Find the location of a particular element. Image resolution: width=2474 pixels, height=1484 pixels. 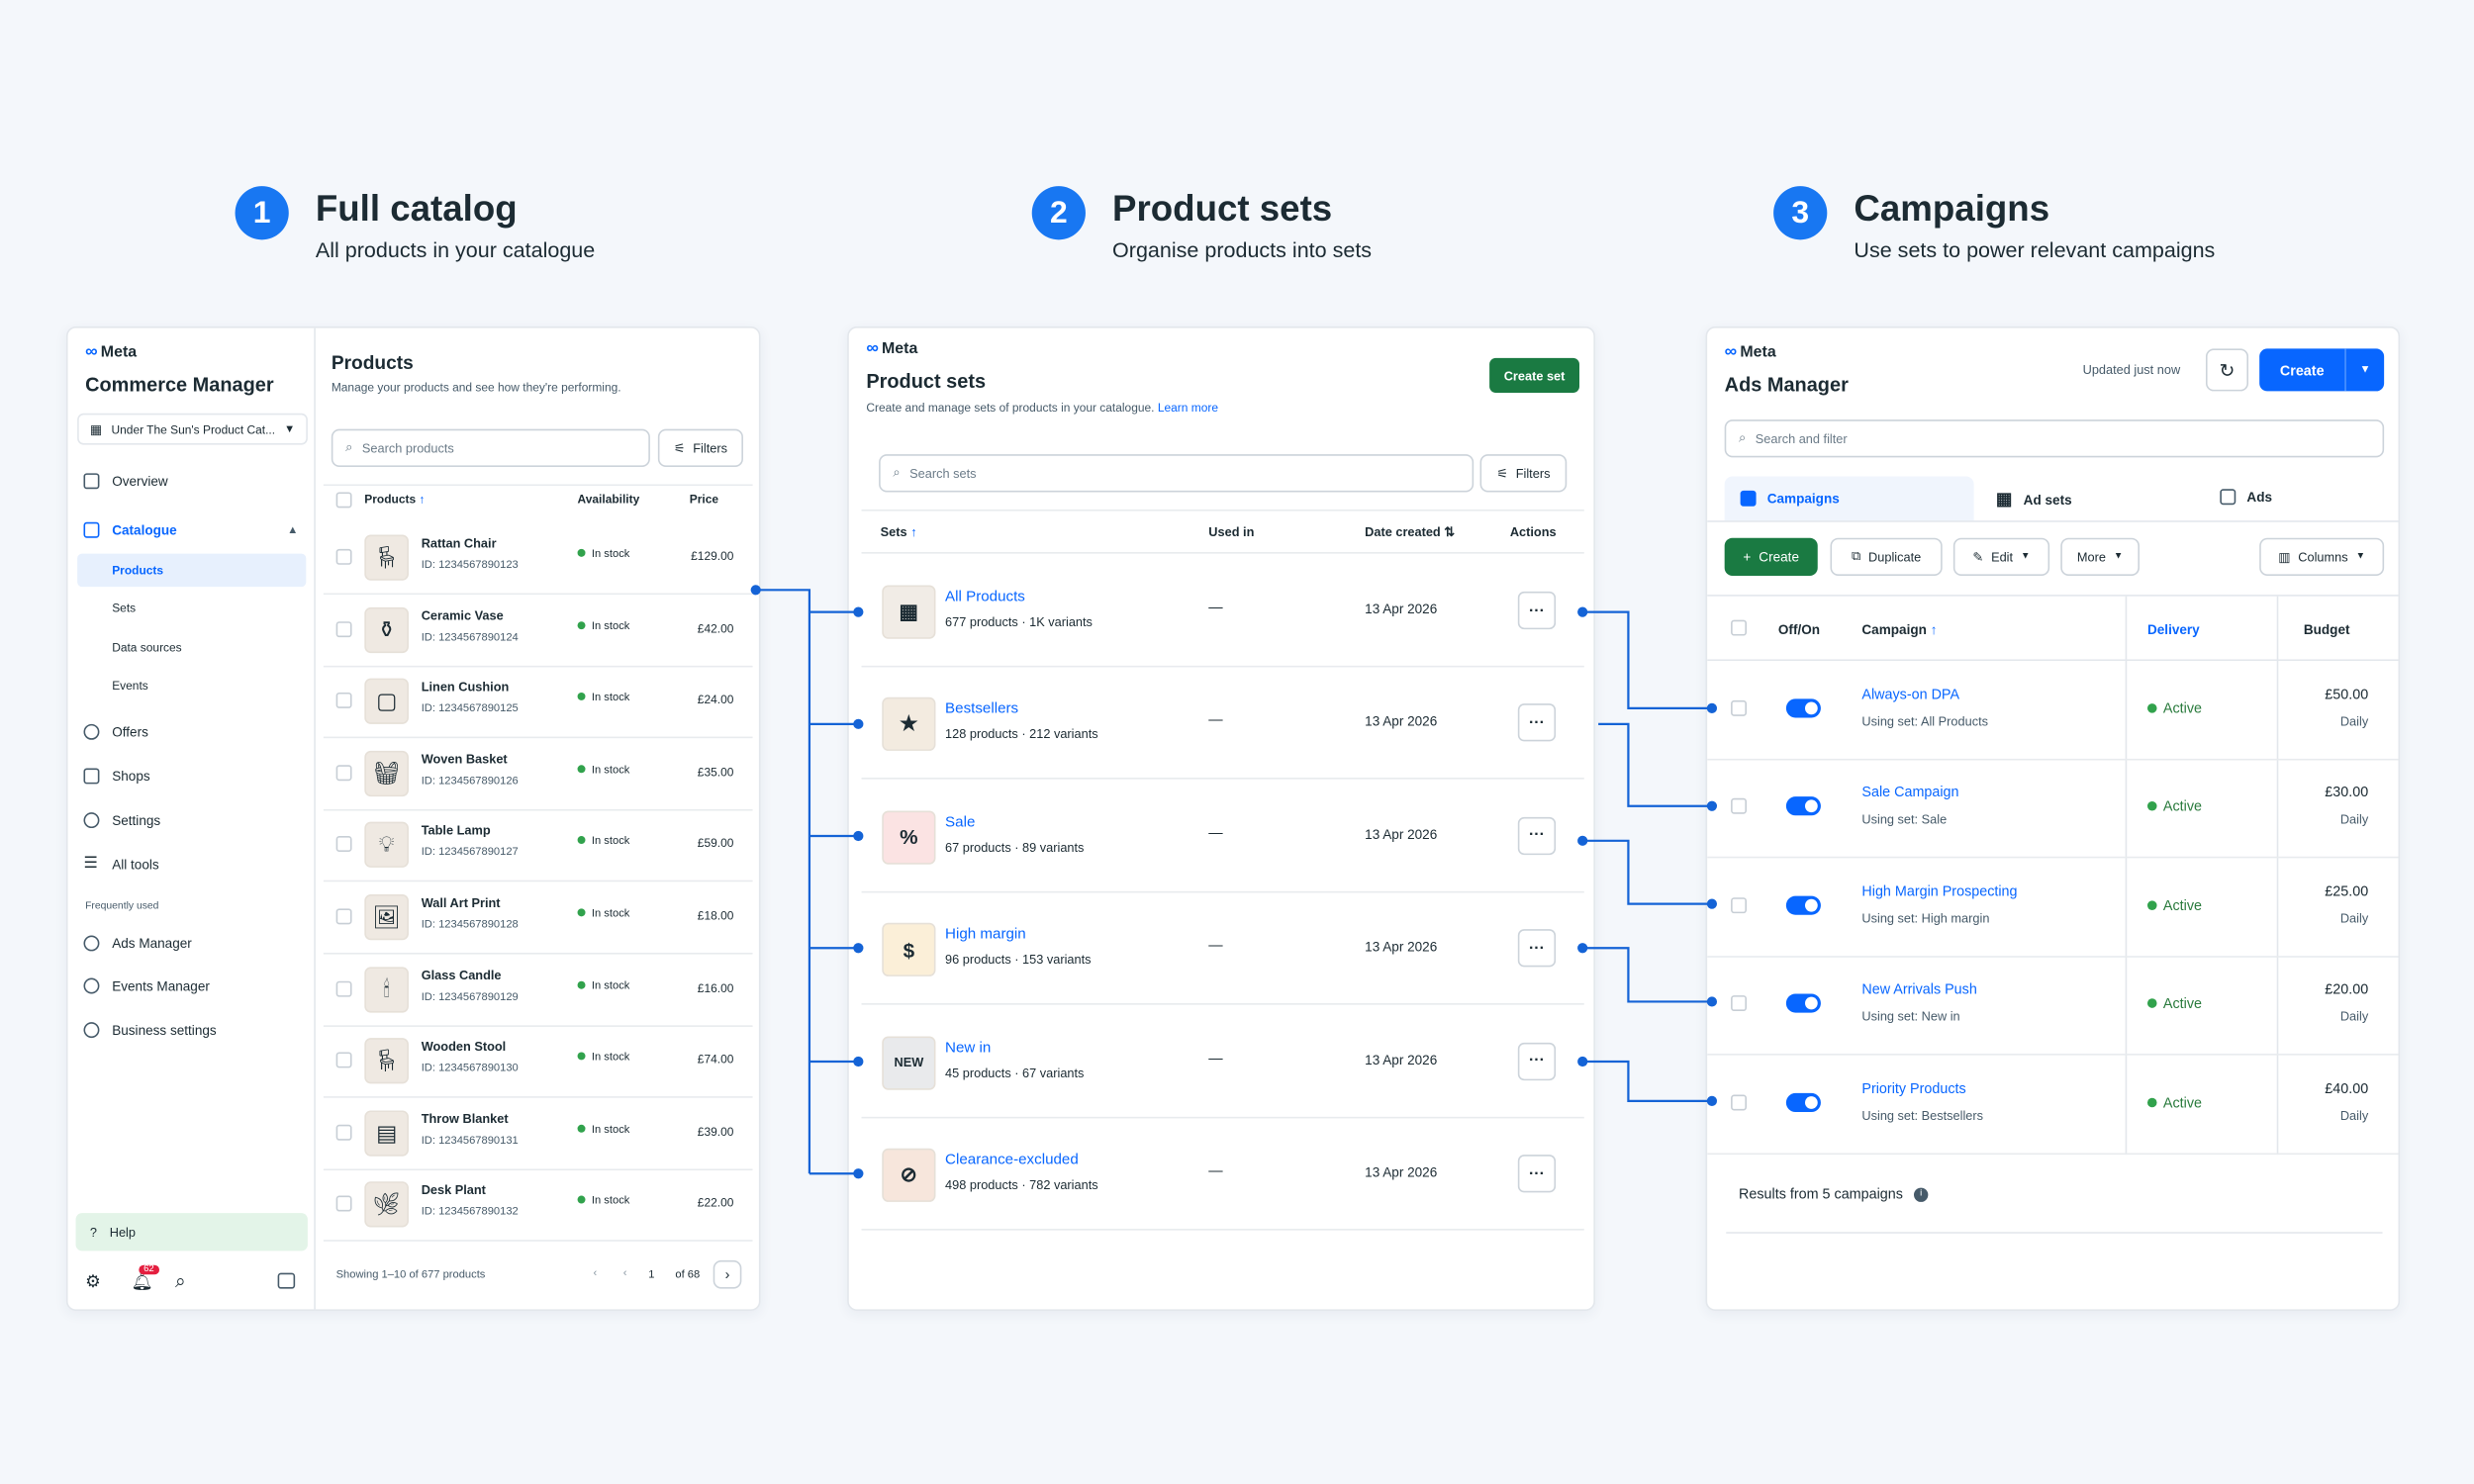

connector-trunk is located at coordinates (783, 881).